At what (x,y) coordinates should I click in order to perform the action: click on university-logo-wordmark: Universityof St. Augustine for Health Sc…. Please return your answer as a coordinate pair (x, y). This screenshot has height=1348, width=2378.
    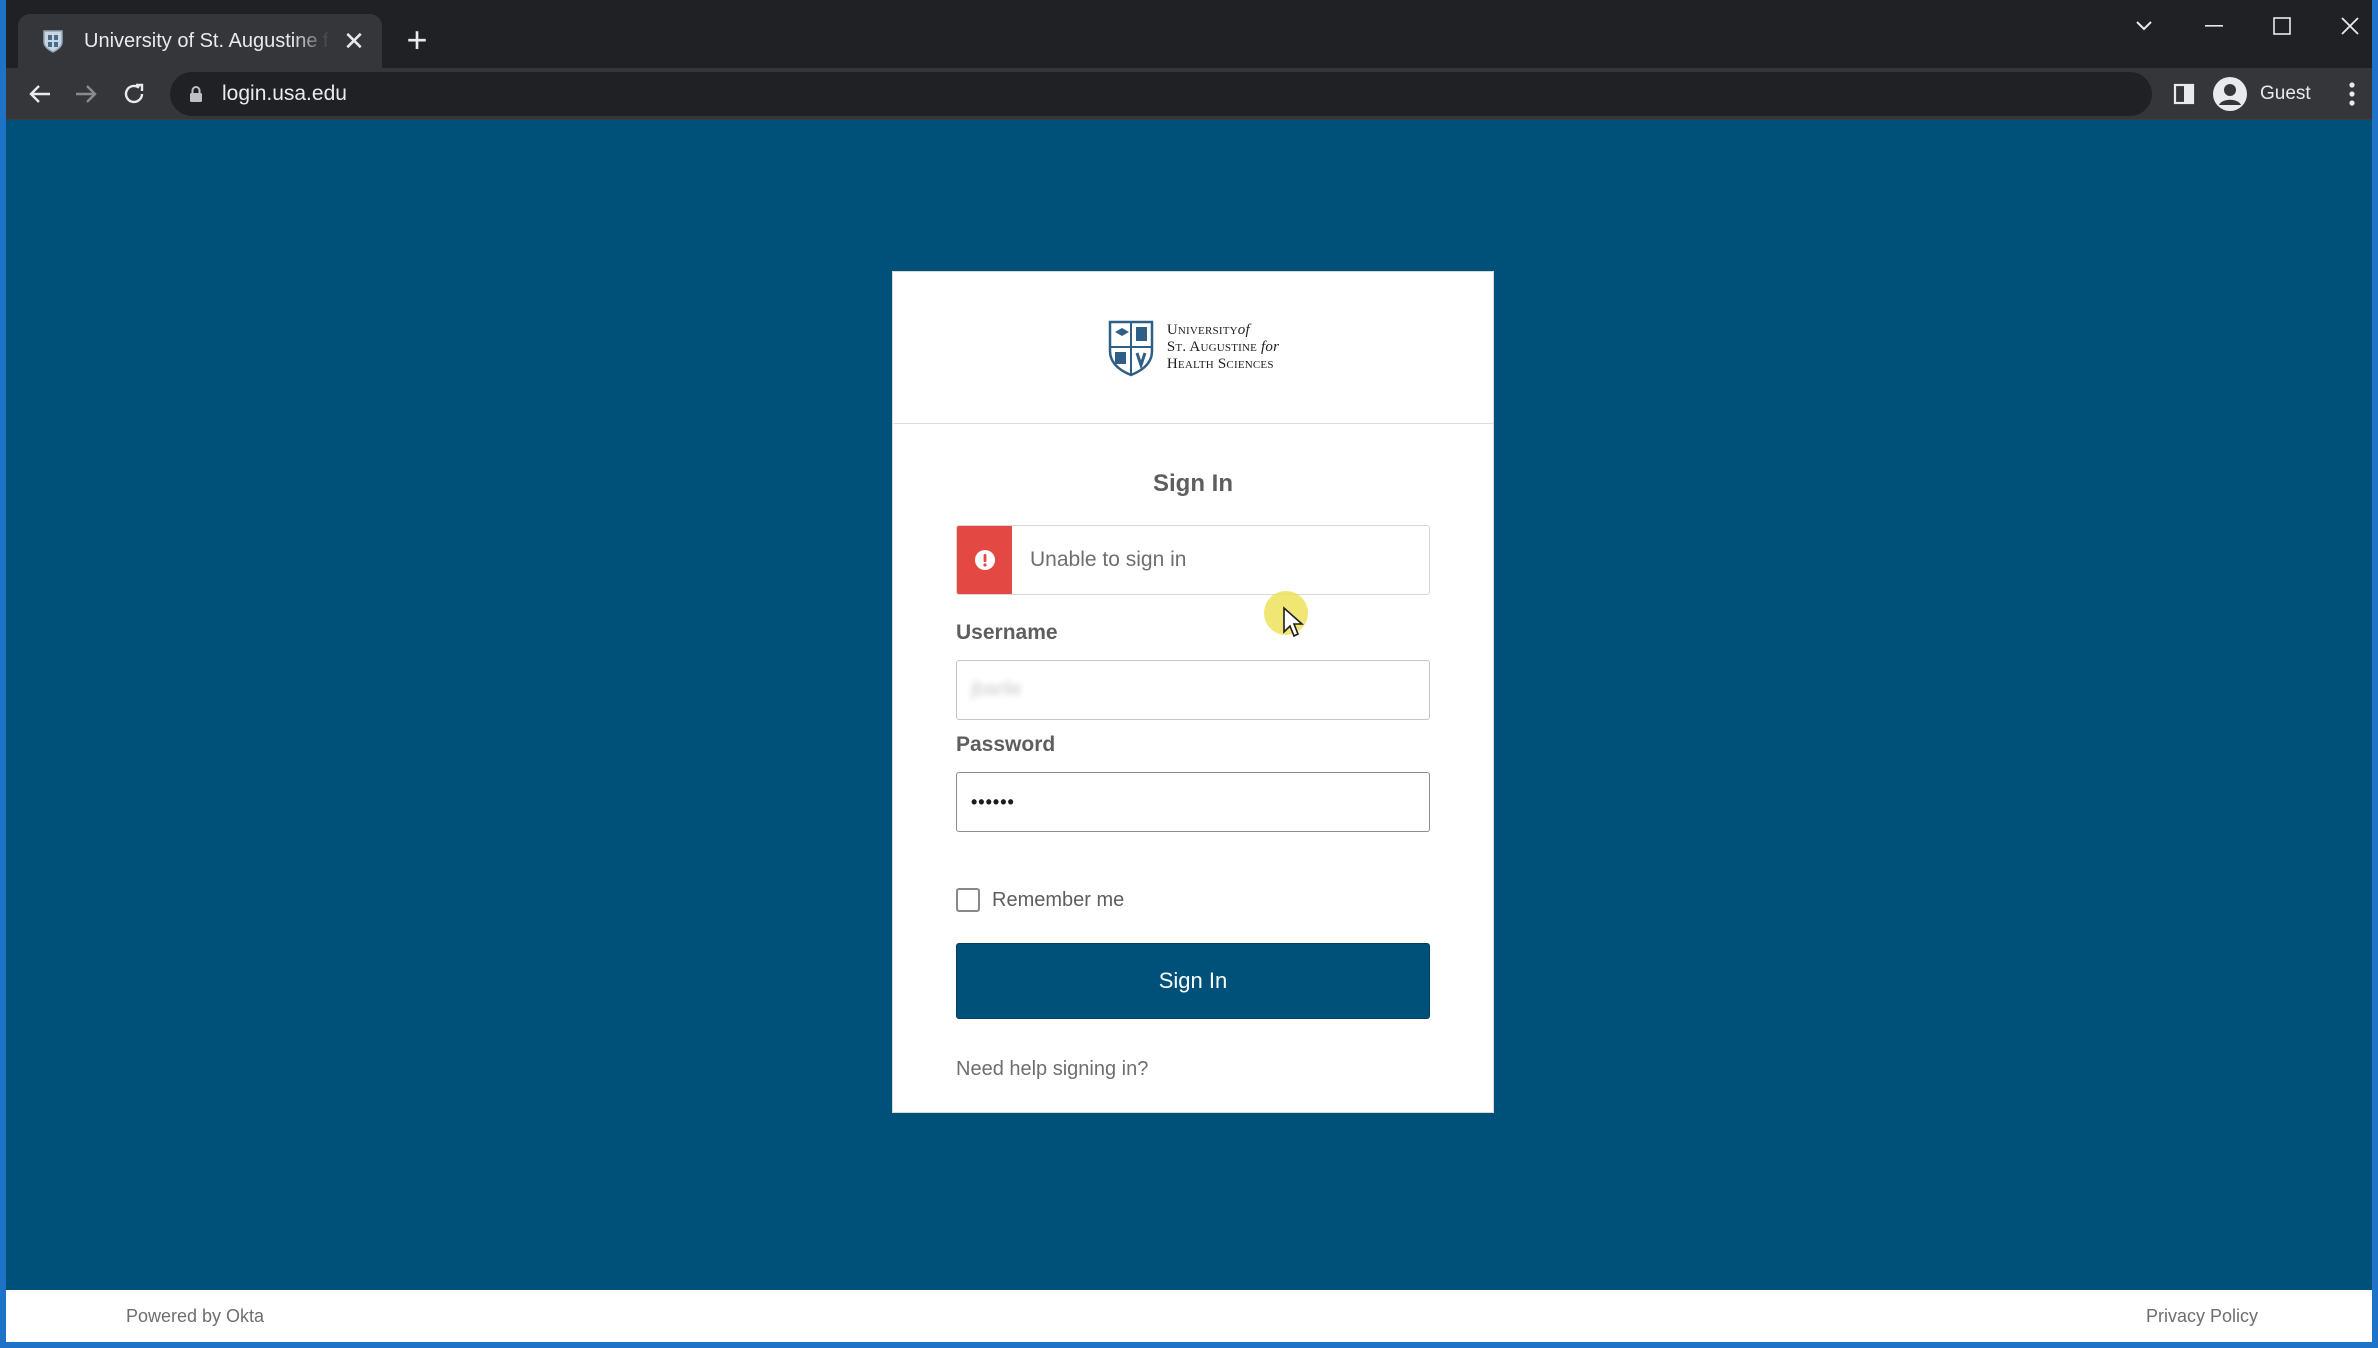
    Looking at the image, I should click on (1223, 347).